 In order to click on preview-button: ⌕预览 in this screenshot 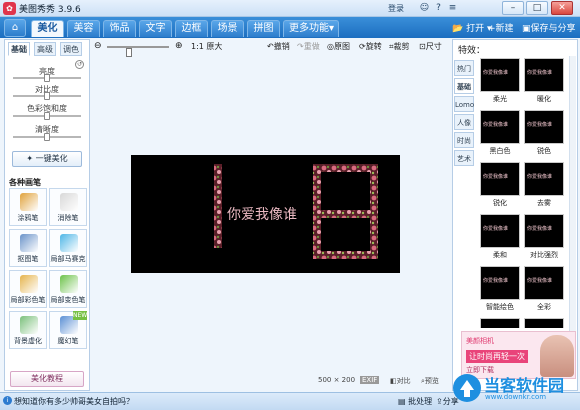, I will do `click(430, 381)`.